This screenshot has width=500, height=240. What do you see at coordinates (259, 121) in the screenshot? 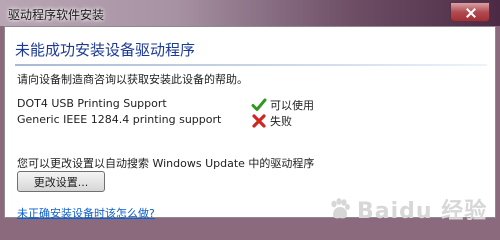
I see `red-x-icon` at bounding box center [259, 121].